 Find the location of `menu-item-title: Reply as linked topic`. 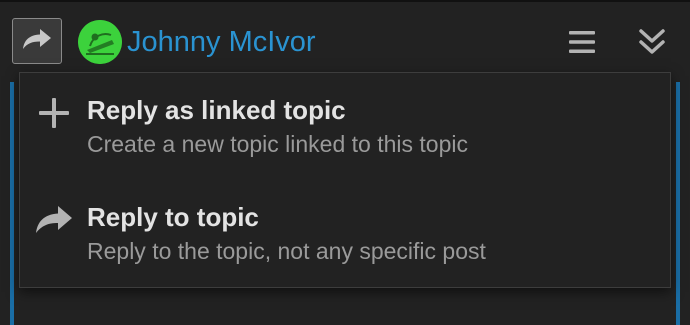

menu-item-title: Reply as linked topic is located at coordinates (216, 110).